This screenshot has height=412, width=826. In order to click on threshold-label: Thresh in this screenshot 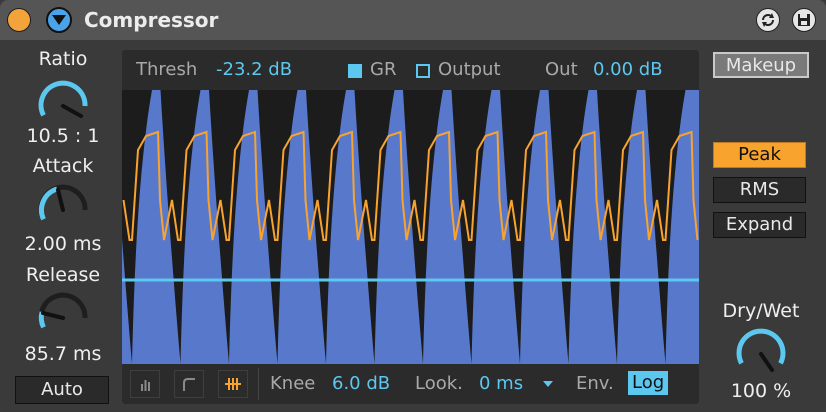, I will do `click(167, 69)`.